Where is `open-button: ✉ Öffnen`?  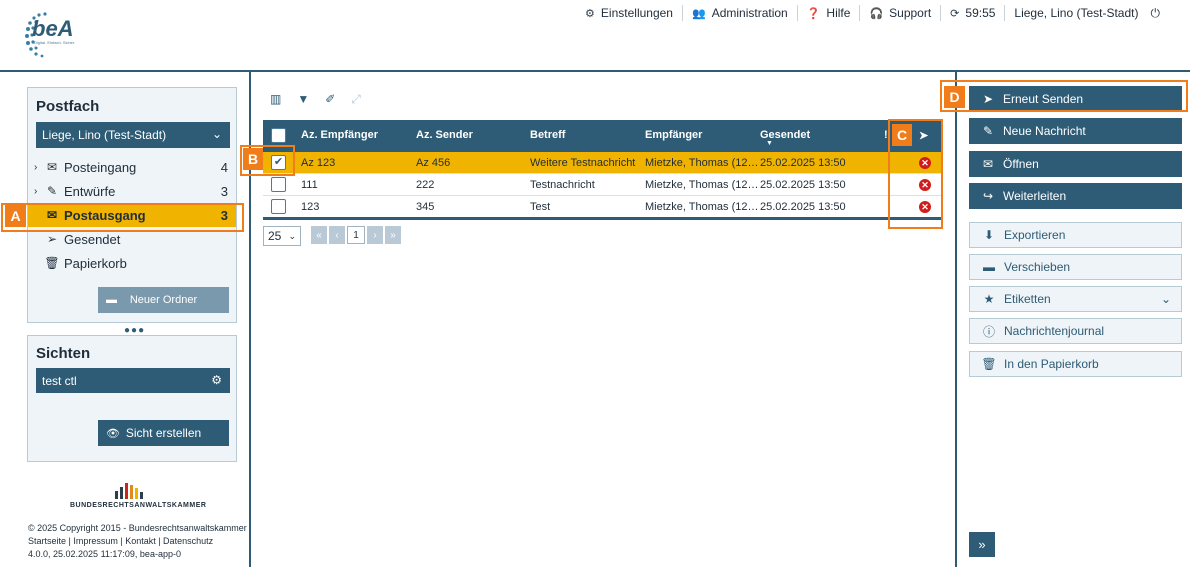 open-button: ✉ Öffnen is located at coordinates (1075, 164).